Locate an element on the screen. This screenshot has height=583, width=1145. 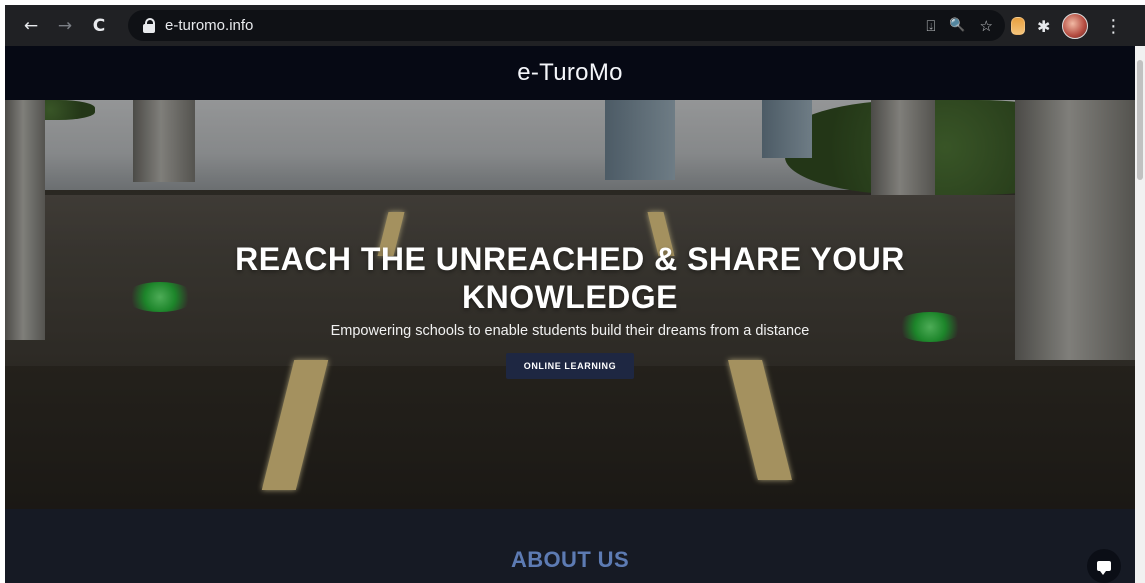
extensions-puzzle-icon: ✱ is located at coordinates (1043, 26).